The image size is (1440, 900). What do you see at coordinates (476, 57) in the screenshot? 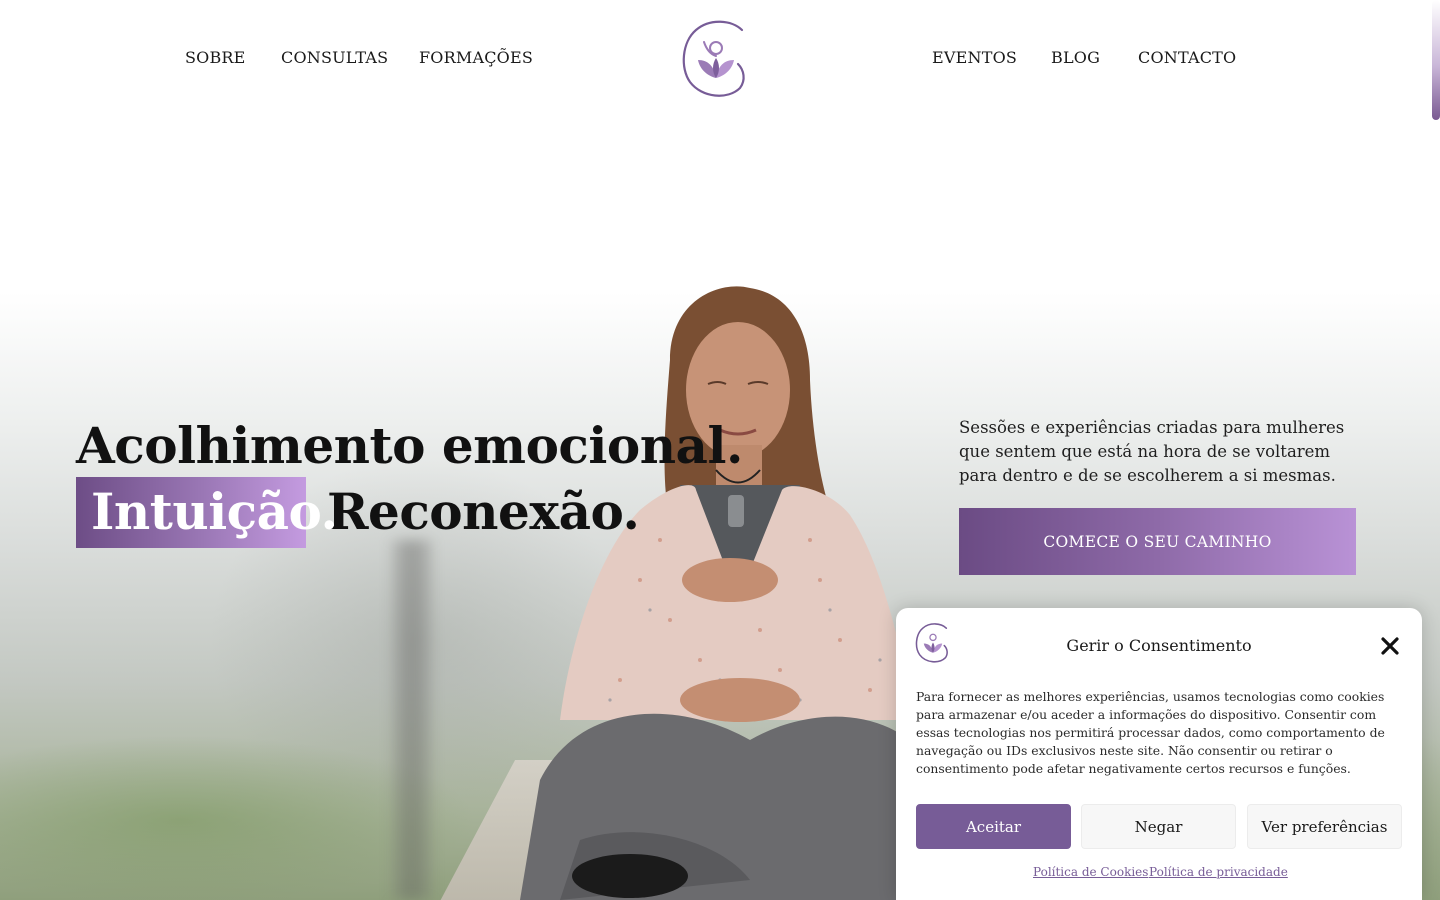
I see `nav-link-formacoes: FORMAÇÕES` at bounding box center [476, 57].